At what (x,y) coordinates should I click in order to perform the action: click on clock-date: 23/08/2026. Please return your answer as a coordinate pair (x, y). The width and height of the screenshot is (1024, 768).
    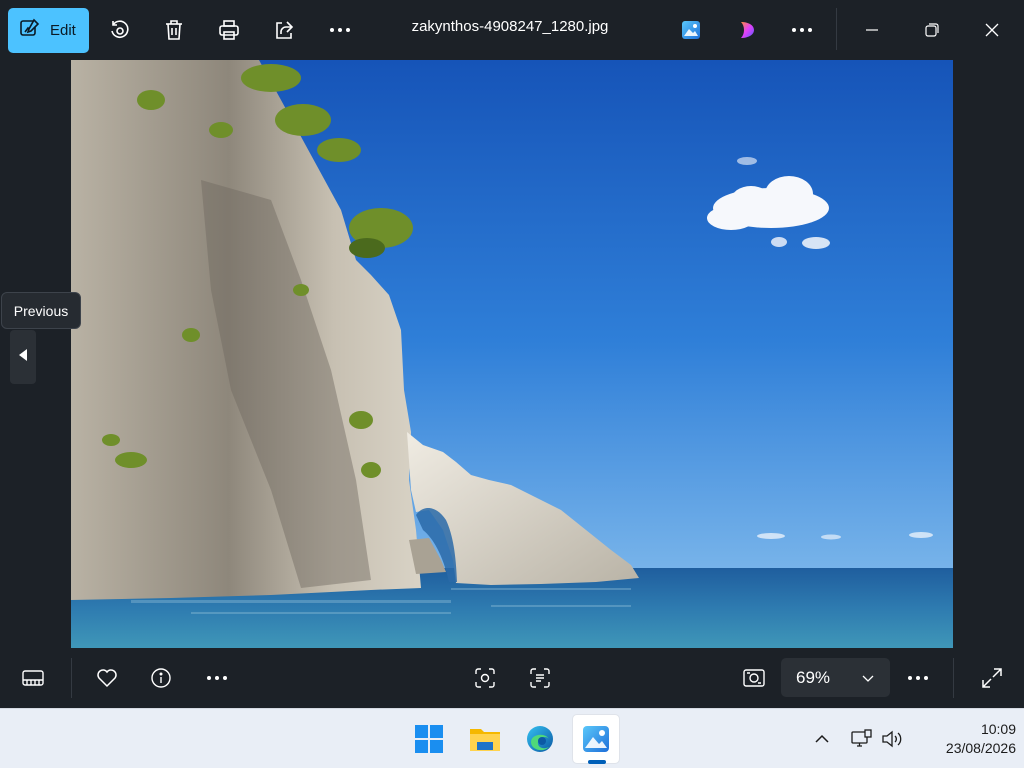
    Looking at the image, I should click on (980, 748).